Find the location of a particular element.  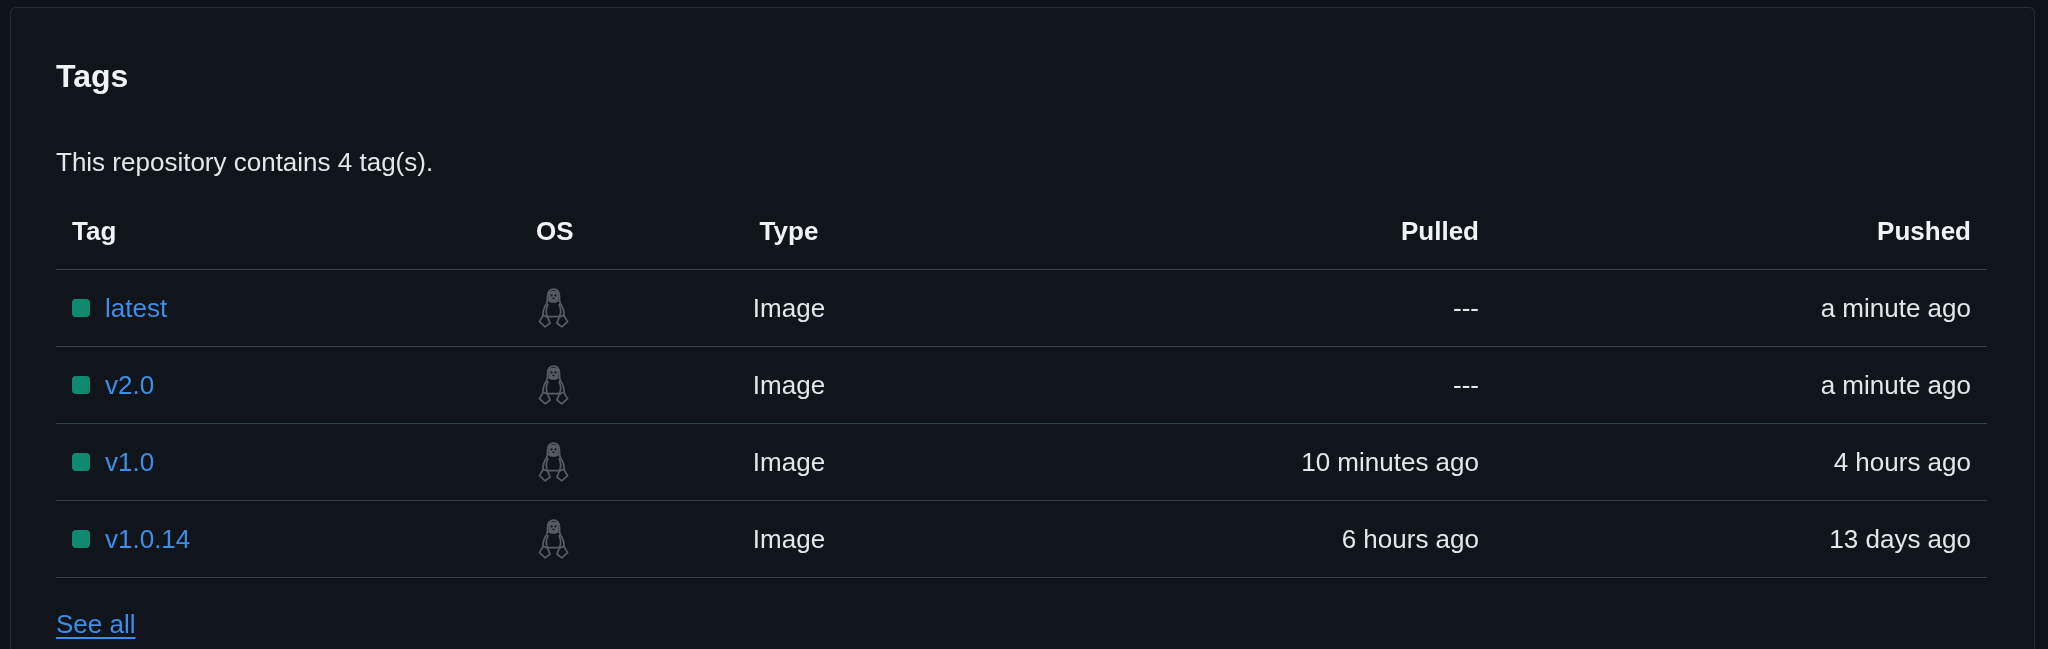

column-header: OS is located at coordinates (555, 231).